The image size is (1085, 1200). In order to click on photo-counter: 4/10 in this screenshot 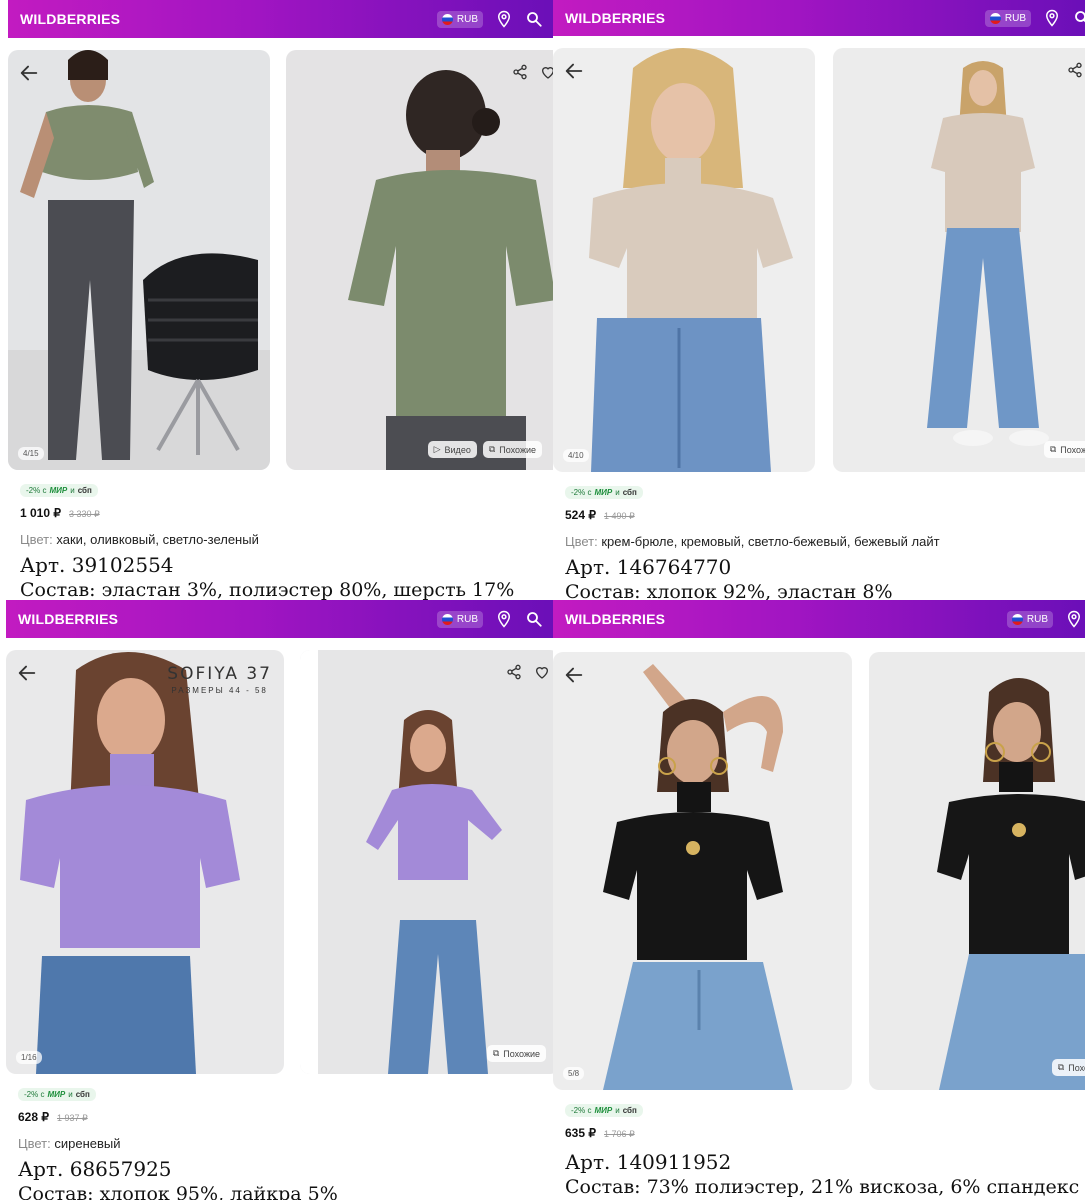, I will do `click(576, 455)`.